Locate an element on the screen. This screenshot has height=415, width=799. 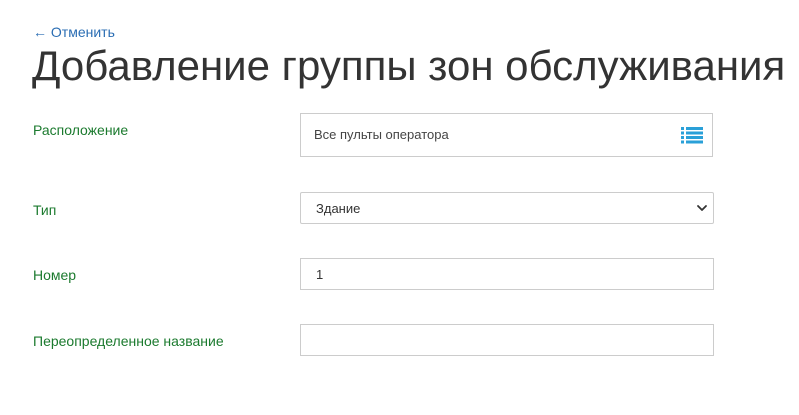
type-label: Тип is located at coordinates (45, 210).